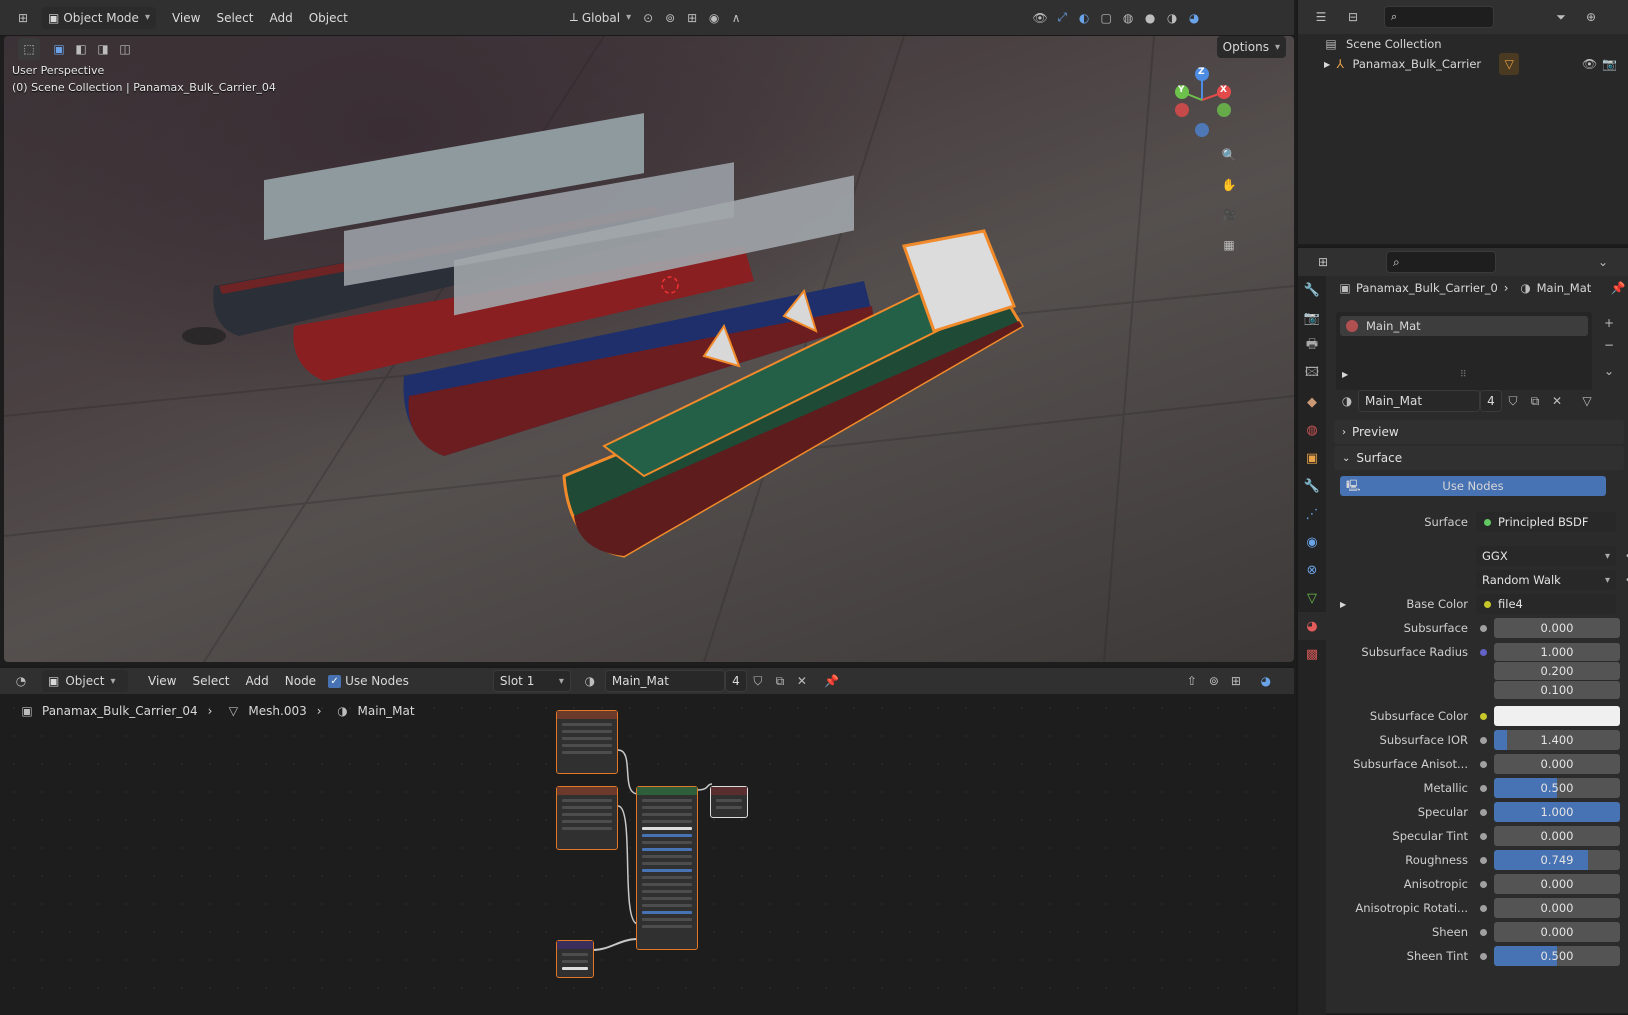 This screenshot has width=1628, height=1015. Describe the element at coordinates (1353, 17) in the screenshot. I see `display-mode-icon: ⊟` at that location.